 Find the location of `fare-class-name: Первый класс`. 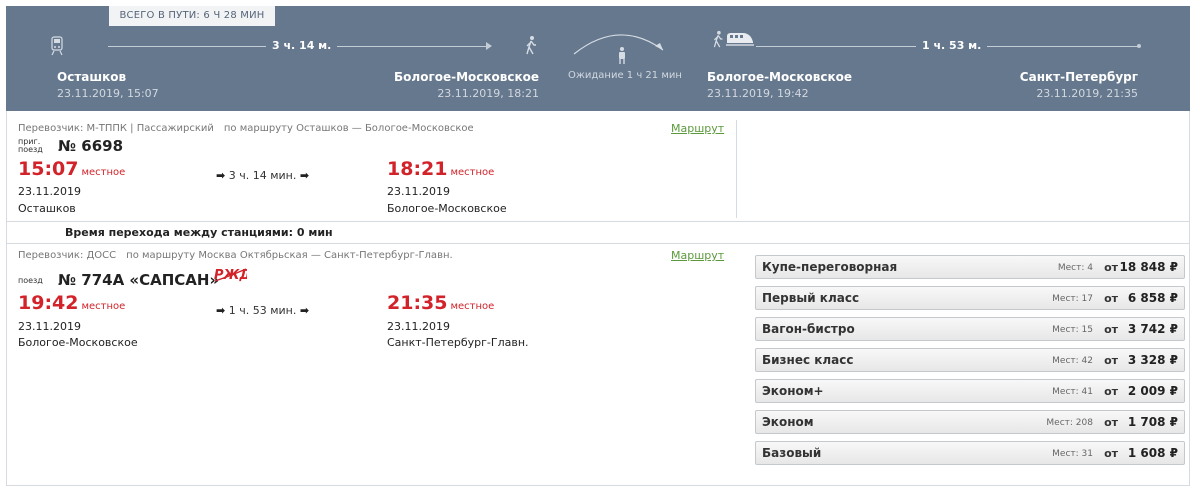

fare-class-name: Первый класс is located at coordinates (811, 298).